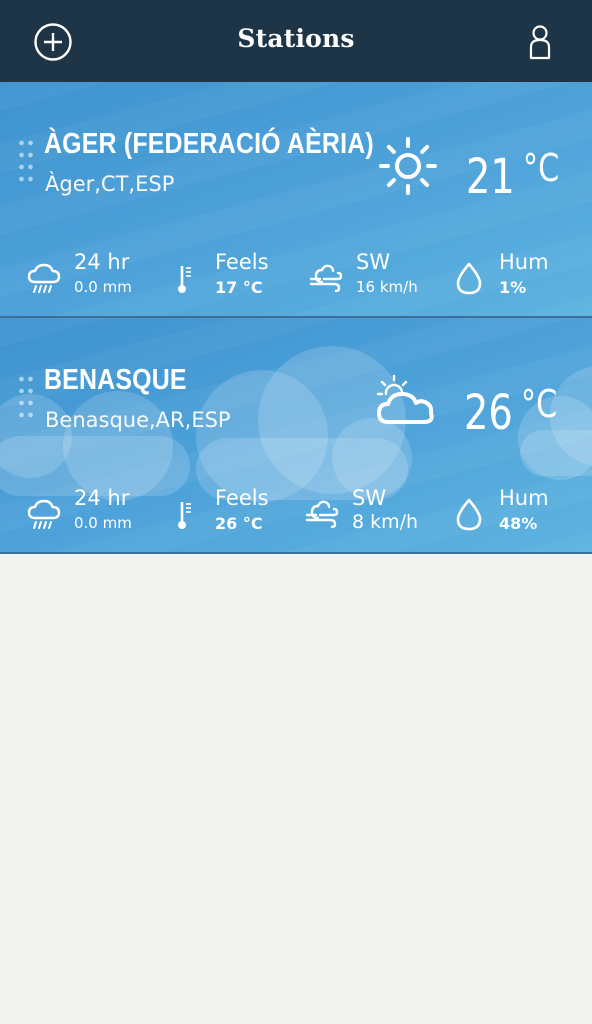 This screenshot has height=1024, width=592. I want to click on partly-cloudy-icon, so click(406, 402).